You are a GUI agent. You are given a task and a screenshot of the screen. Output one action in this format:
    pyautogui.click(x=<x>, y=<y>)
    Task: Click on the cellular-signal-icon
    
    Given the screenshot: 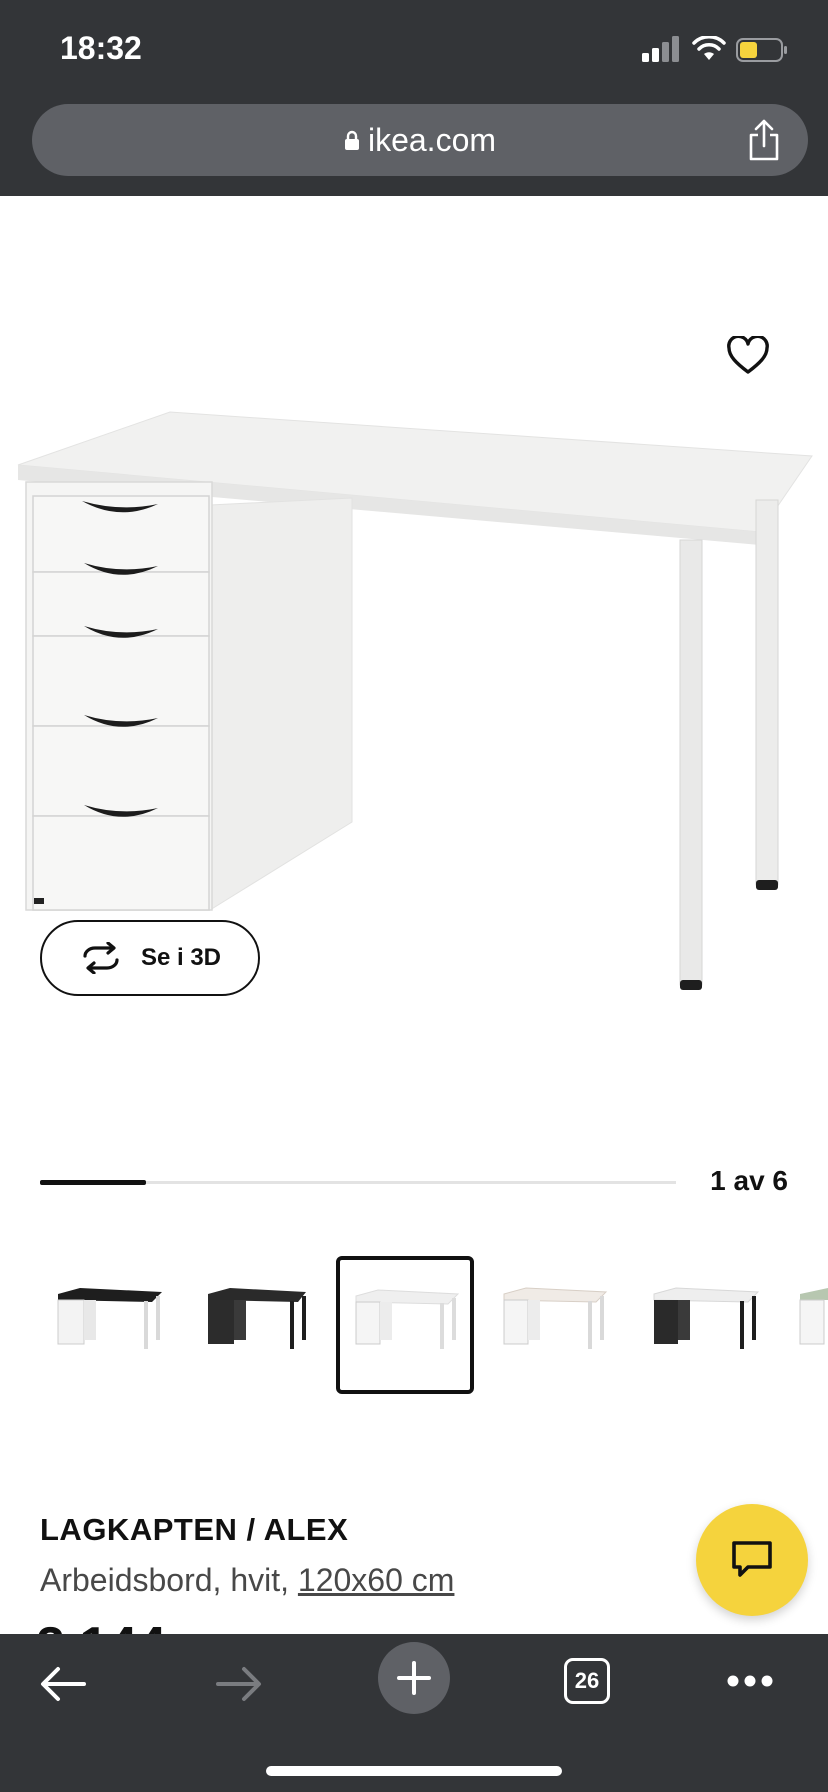 What is the action you would take?
    pyautogui.click(x=660, y=49)
    